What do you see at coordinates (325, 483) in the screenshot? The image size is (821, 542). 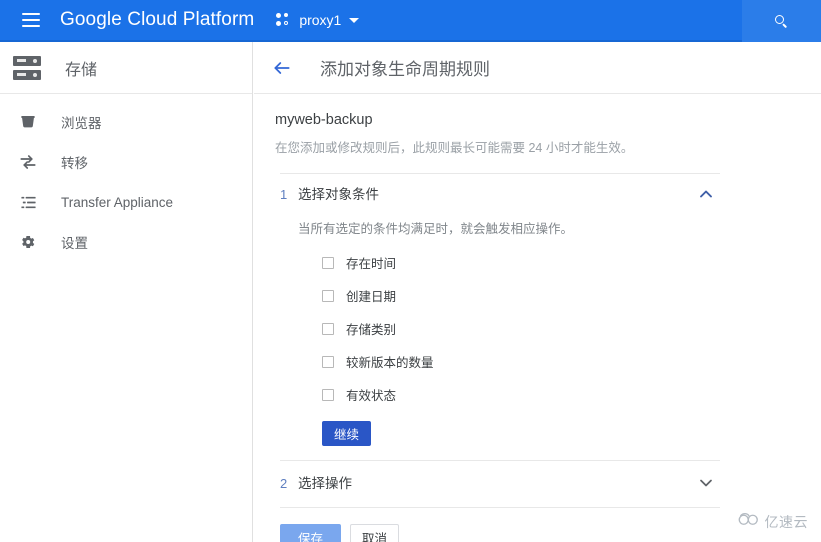 I see `step-2-title: 选择操作` at bounding box center [325, 483].